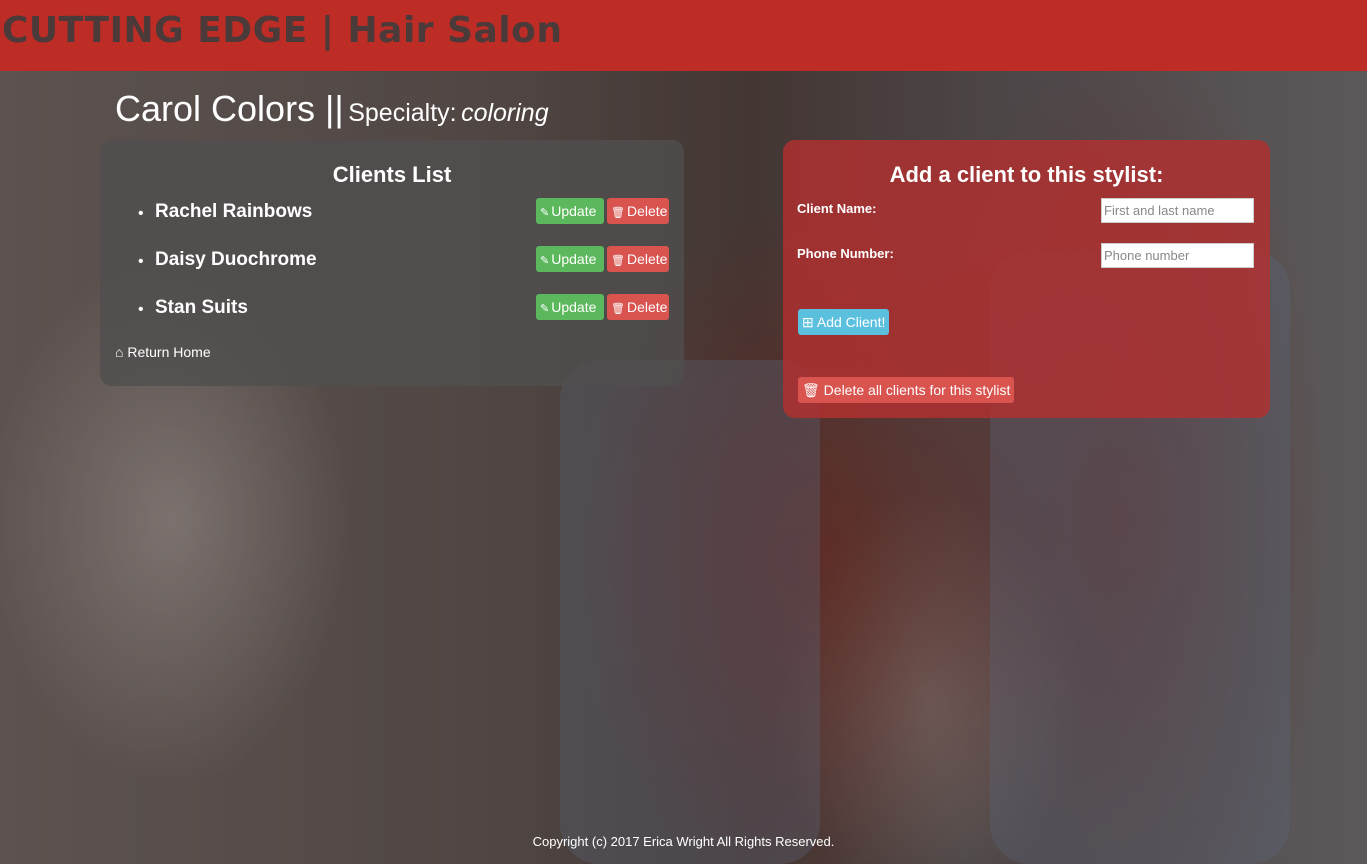 The image size is (1367, 864). I want to click on phone-number-input, so click(1177, 255).